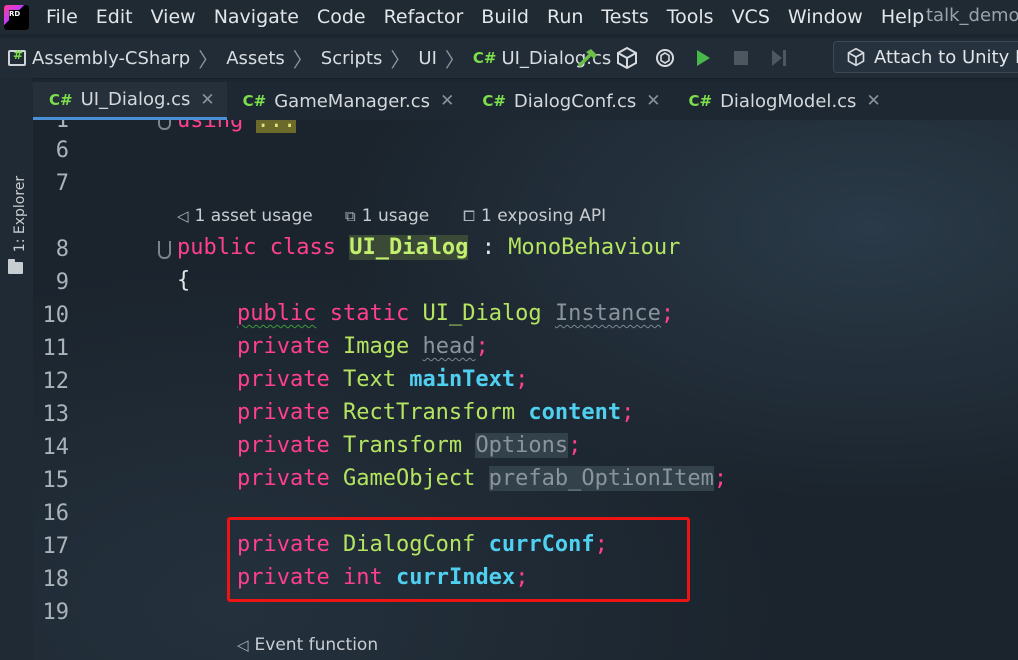  I want to click on exposing-api-hint: ⧠ 1 exposing API, so click(534, 216).